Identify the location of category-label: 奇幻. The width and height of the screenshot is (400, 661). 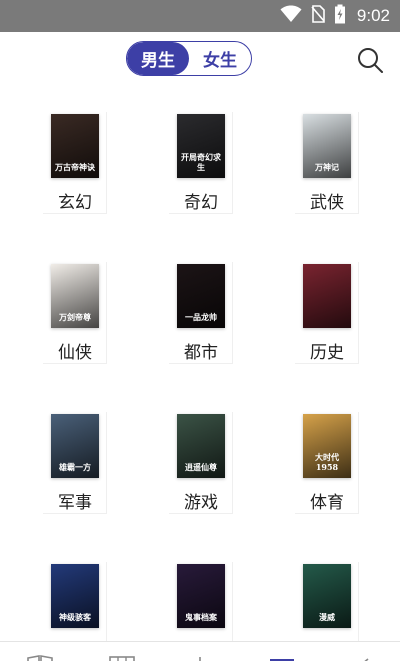
(201, 203).